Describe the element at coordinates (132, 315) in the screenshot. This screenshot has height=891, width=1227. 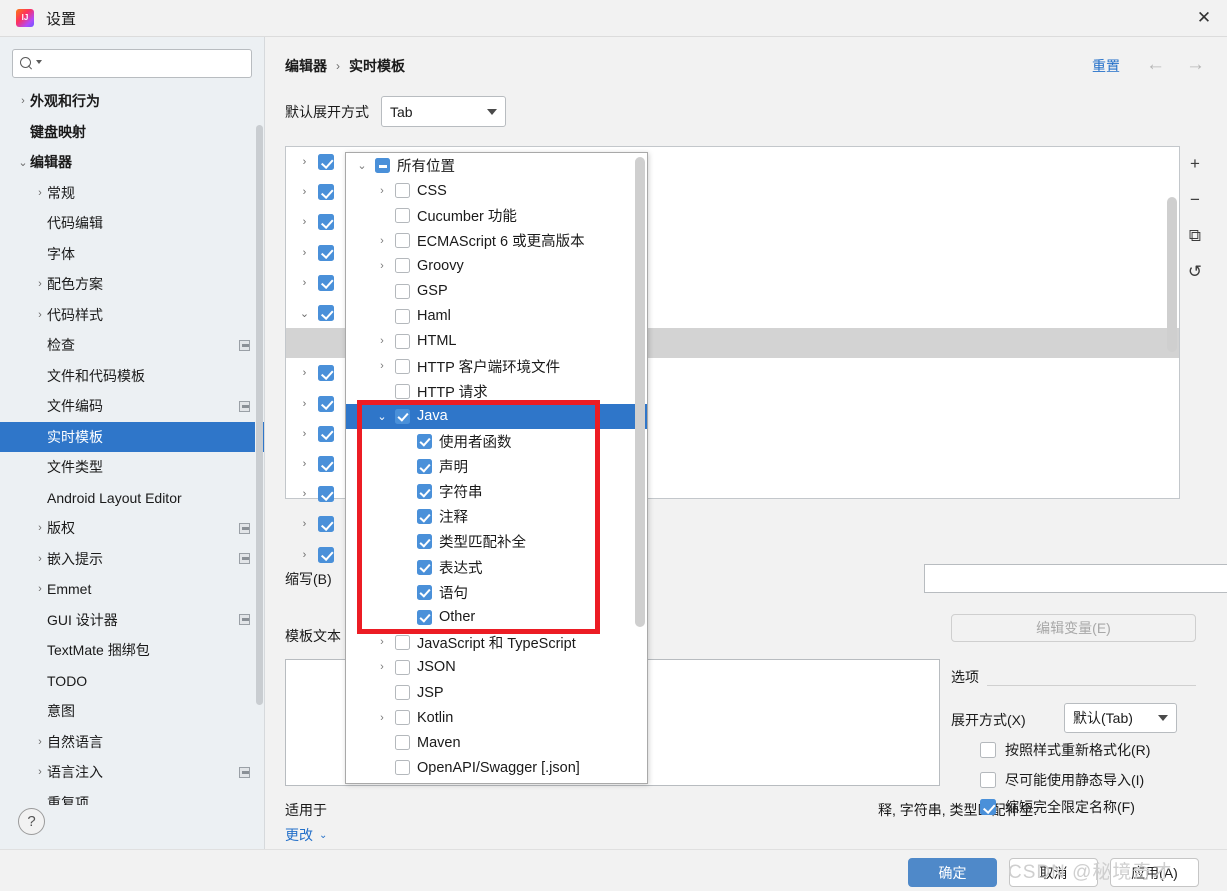
I see `sidebar-item-7: › 代码样式` at that location.